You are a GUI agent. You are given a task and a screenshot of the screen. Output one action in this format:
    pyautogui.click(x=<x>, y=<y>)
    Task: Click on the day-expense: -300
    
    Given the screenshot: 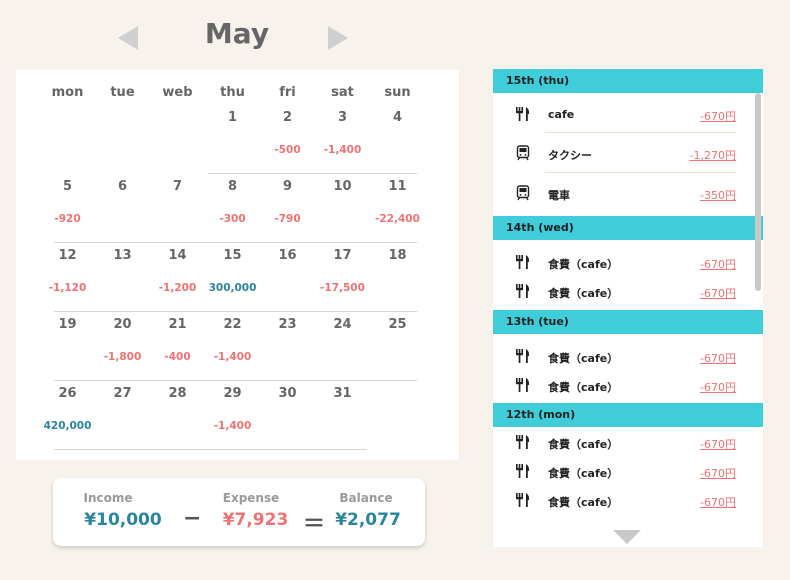 What is the action you would take?
    pyautogui.click(x=232, y=219)
    